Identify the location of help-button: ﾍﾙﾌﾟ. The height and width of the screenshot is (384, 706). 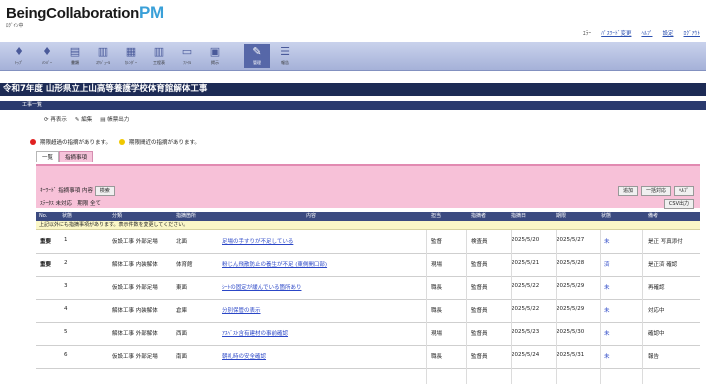
(683, 191).